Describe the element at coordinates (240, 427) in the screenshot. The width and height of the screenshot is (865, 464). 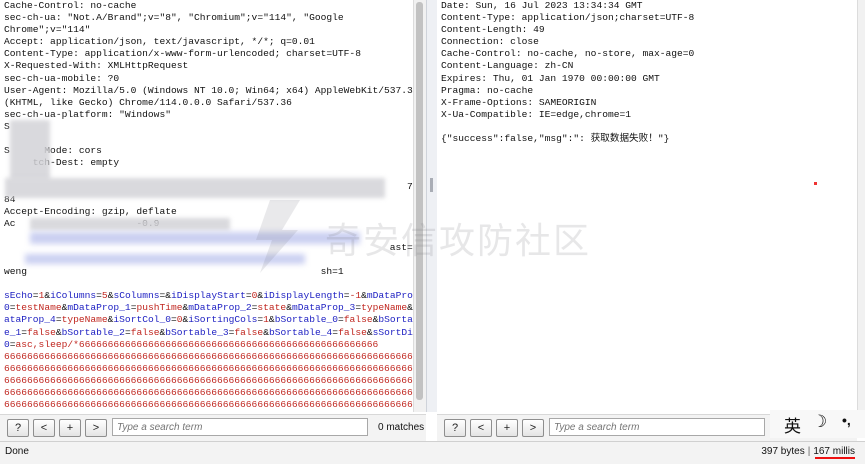
I see `request-search-input` at that location.